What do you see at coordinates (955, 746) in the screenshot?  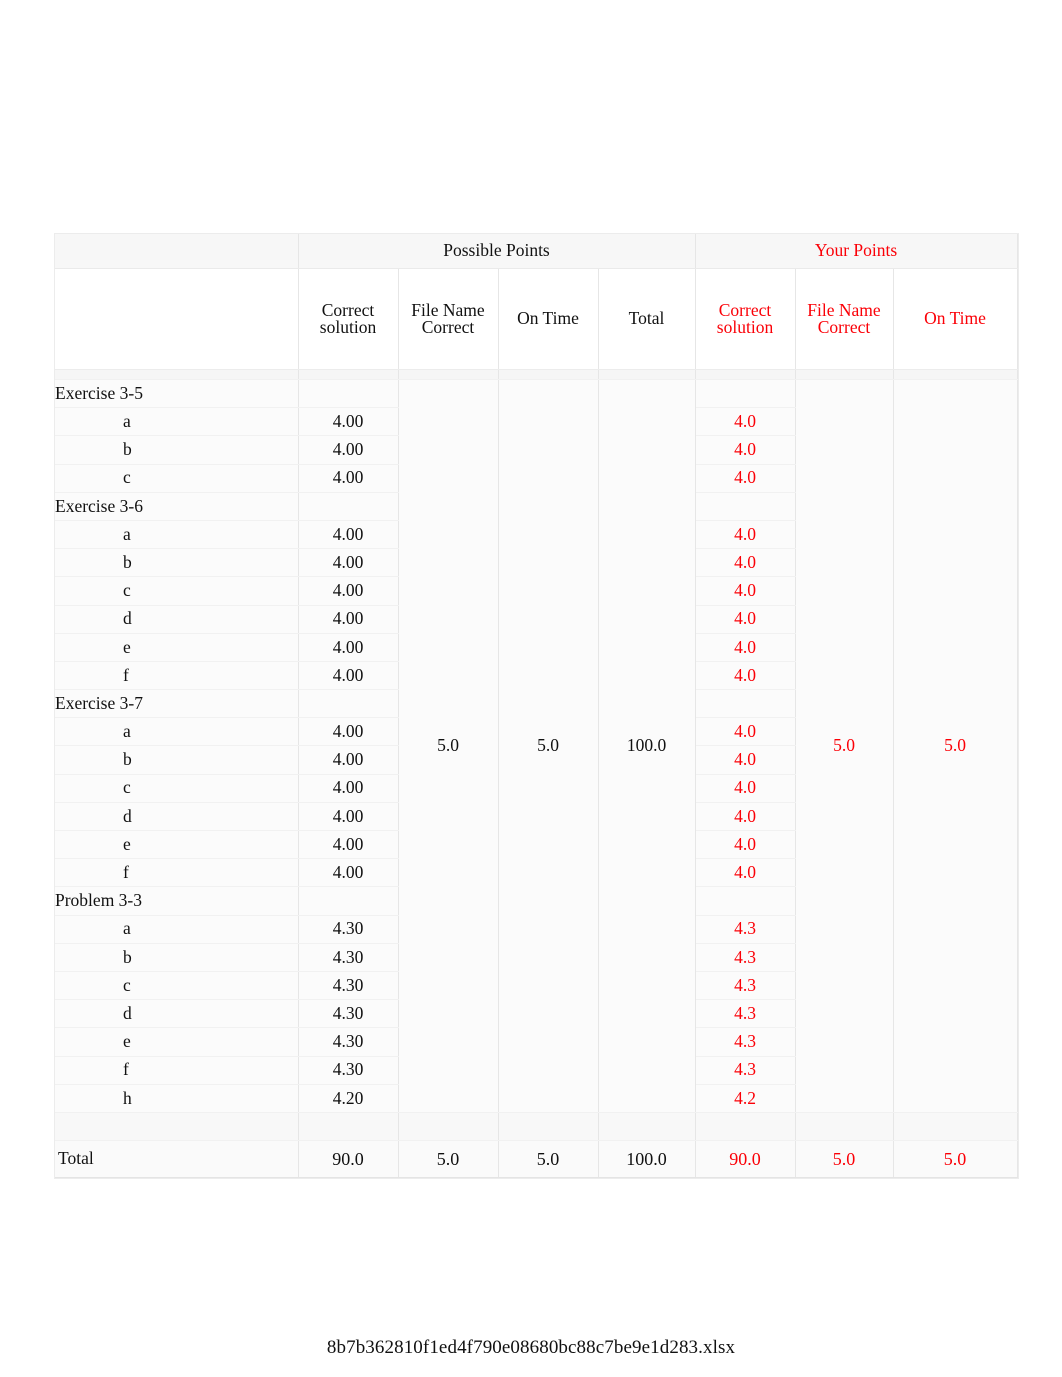 I see `merged-your-on-time: 5.0` at bounding box center [955, 746].